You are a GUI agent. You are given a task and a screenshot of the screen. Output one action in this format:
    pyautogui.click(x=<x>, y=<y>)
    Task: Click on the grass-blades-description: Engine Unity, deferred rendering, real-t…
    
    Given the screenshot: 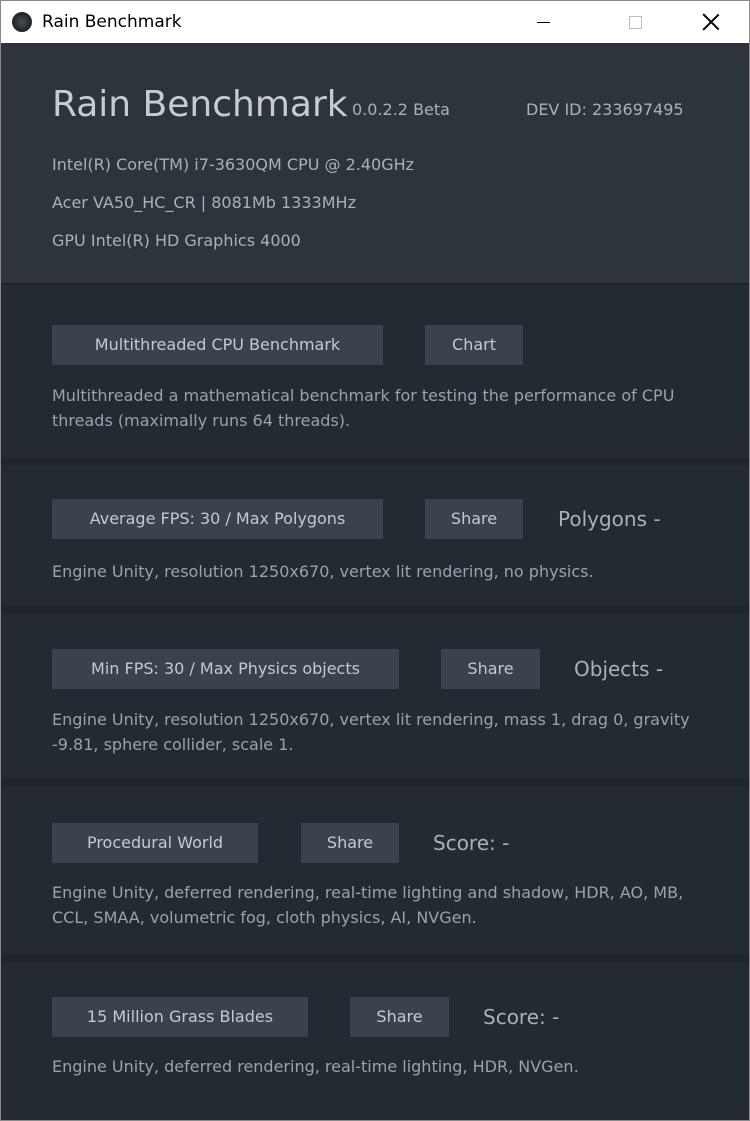 What is the action you would take?
    pyautogui.click(x=315, y=1066)
    